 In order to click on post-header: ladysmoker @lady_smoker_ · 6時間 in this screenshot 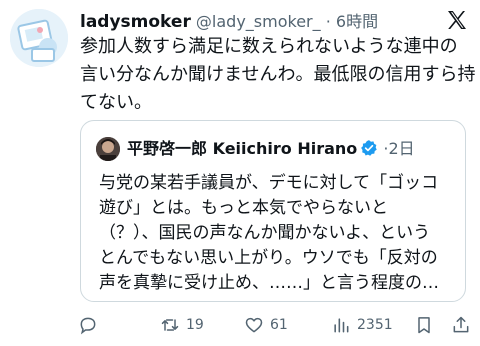, I will do `click(260, 20)`.